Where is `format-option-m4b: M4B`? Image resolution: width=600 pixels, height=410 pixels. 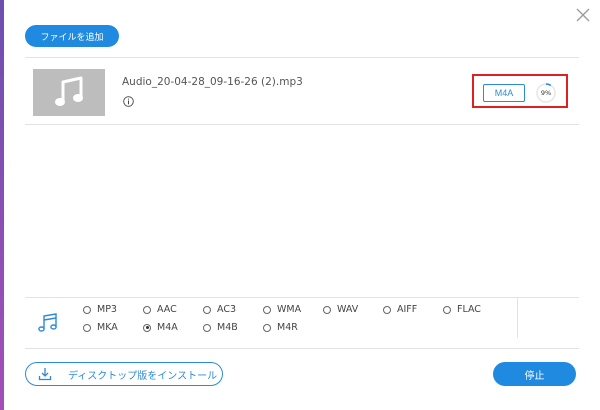 format-option-m4b: M4B is located at coordinates (220, 327).